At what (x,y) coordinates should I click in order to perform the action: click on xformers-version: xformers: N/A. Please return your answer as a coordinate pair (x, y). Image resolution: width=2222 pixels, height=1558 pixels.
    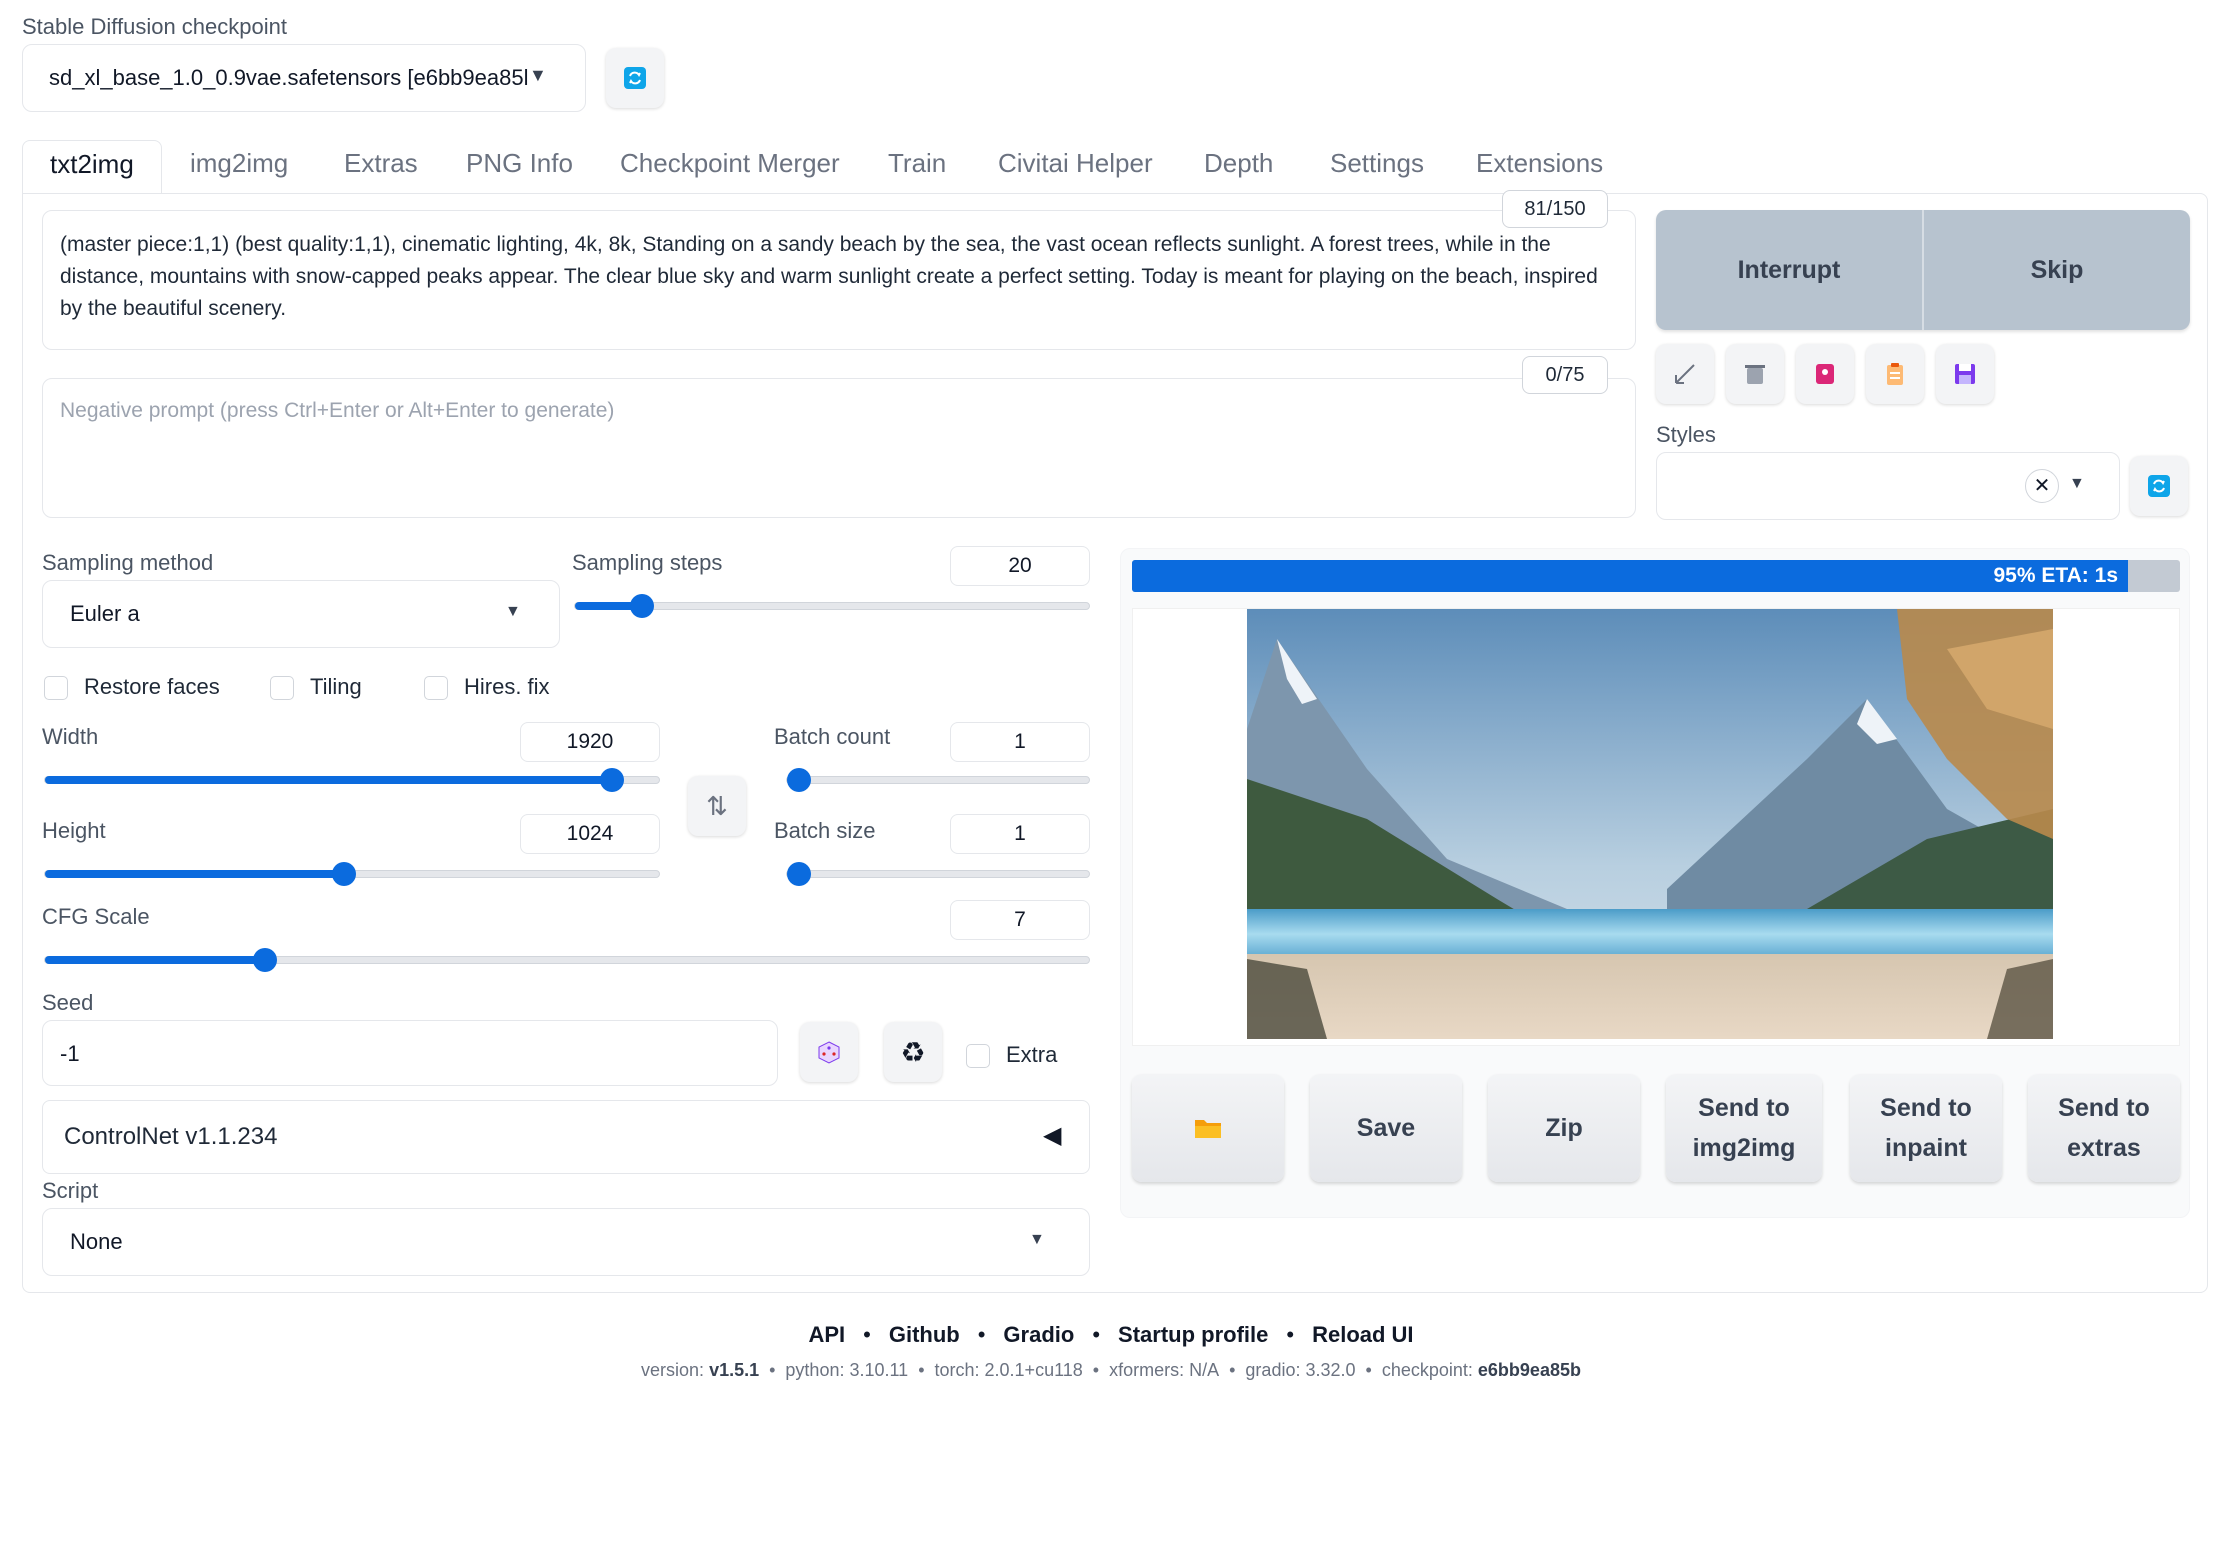
    Looking at the image, I should click on (1164, 1370).